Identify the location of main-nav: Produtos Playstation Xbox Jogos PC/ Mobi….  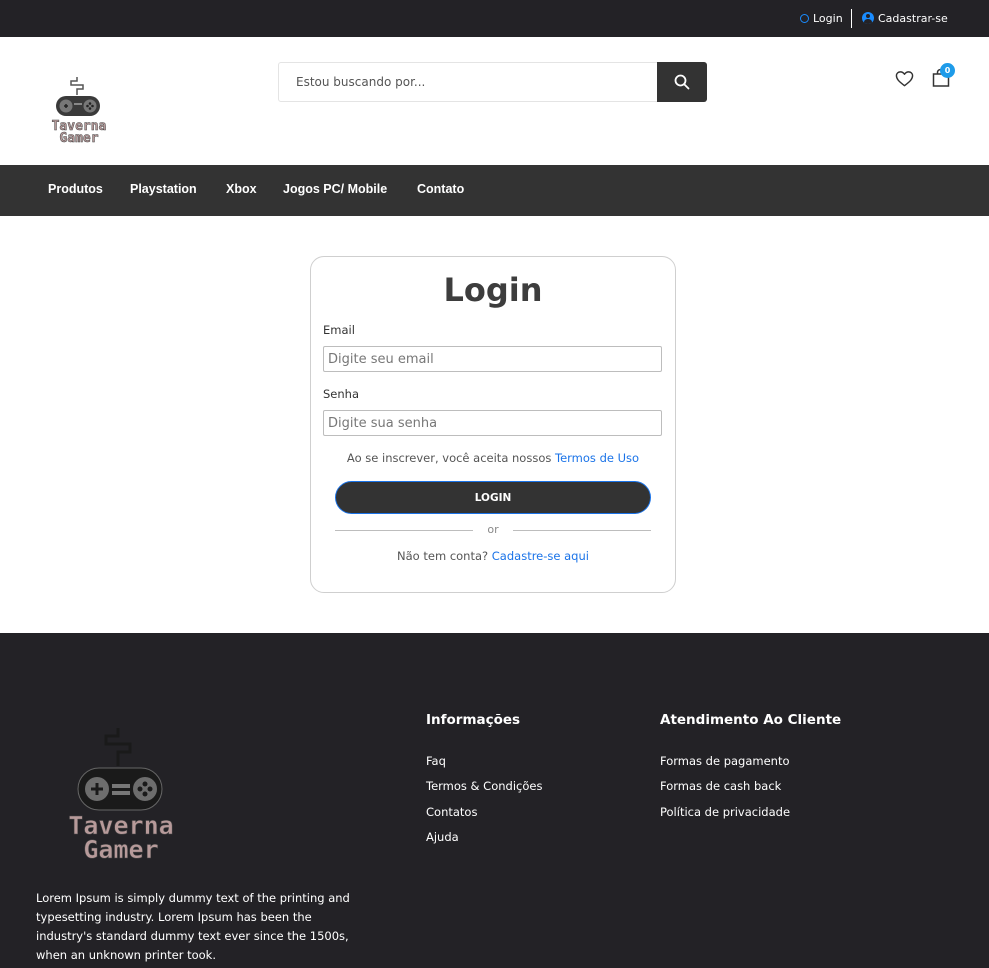
(494, 190).